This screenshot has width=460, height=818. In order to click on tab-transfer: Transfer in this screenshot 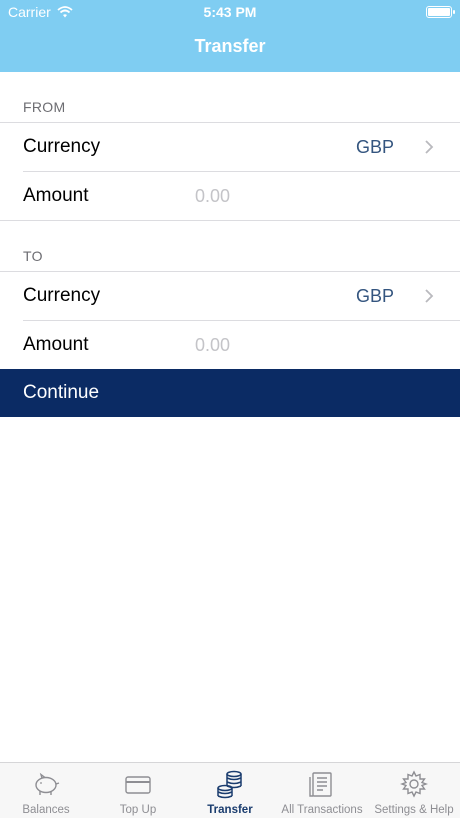, I will do `click(230, 790)`.